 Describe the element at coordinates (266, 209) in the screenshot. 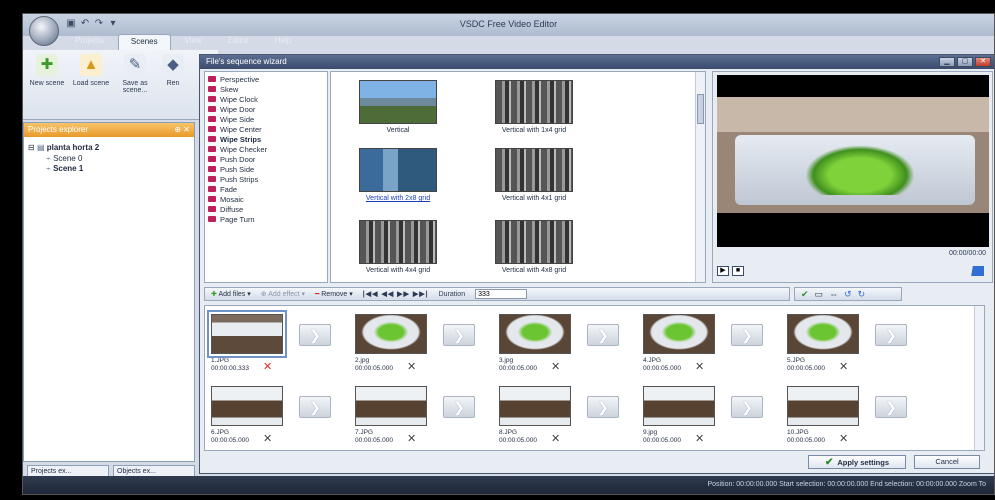

I see `effect-item: Diffuse` at that location.